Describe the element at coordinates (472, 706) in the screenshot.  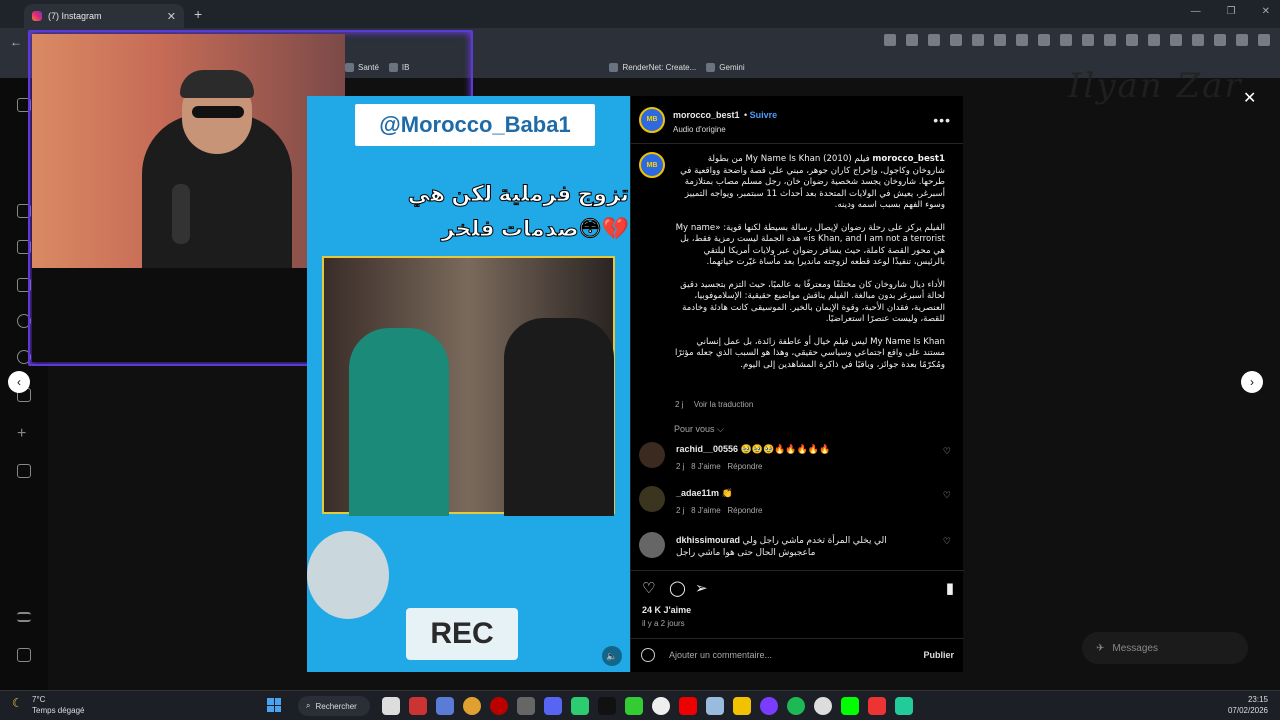
I see `chrome-icon` at that location.